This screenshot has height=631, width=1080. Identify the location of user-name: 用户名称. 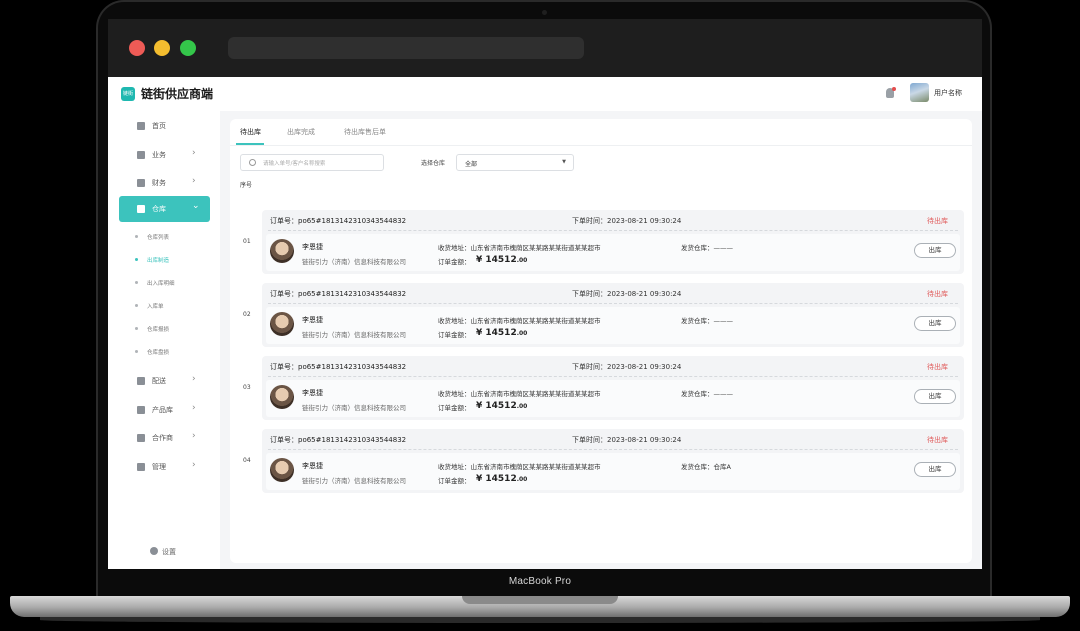
(948, 93).